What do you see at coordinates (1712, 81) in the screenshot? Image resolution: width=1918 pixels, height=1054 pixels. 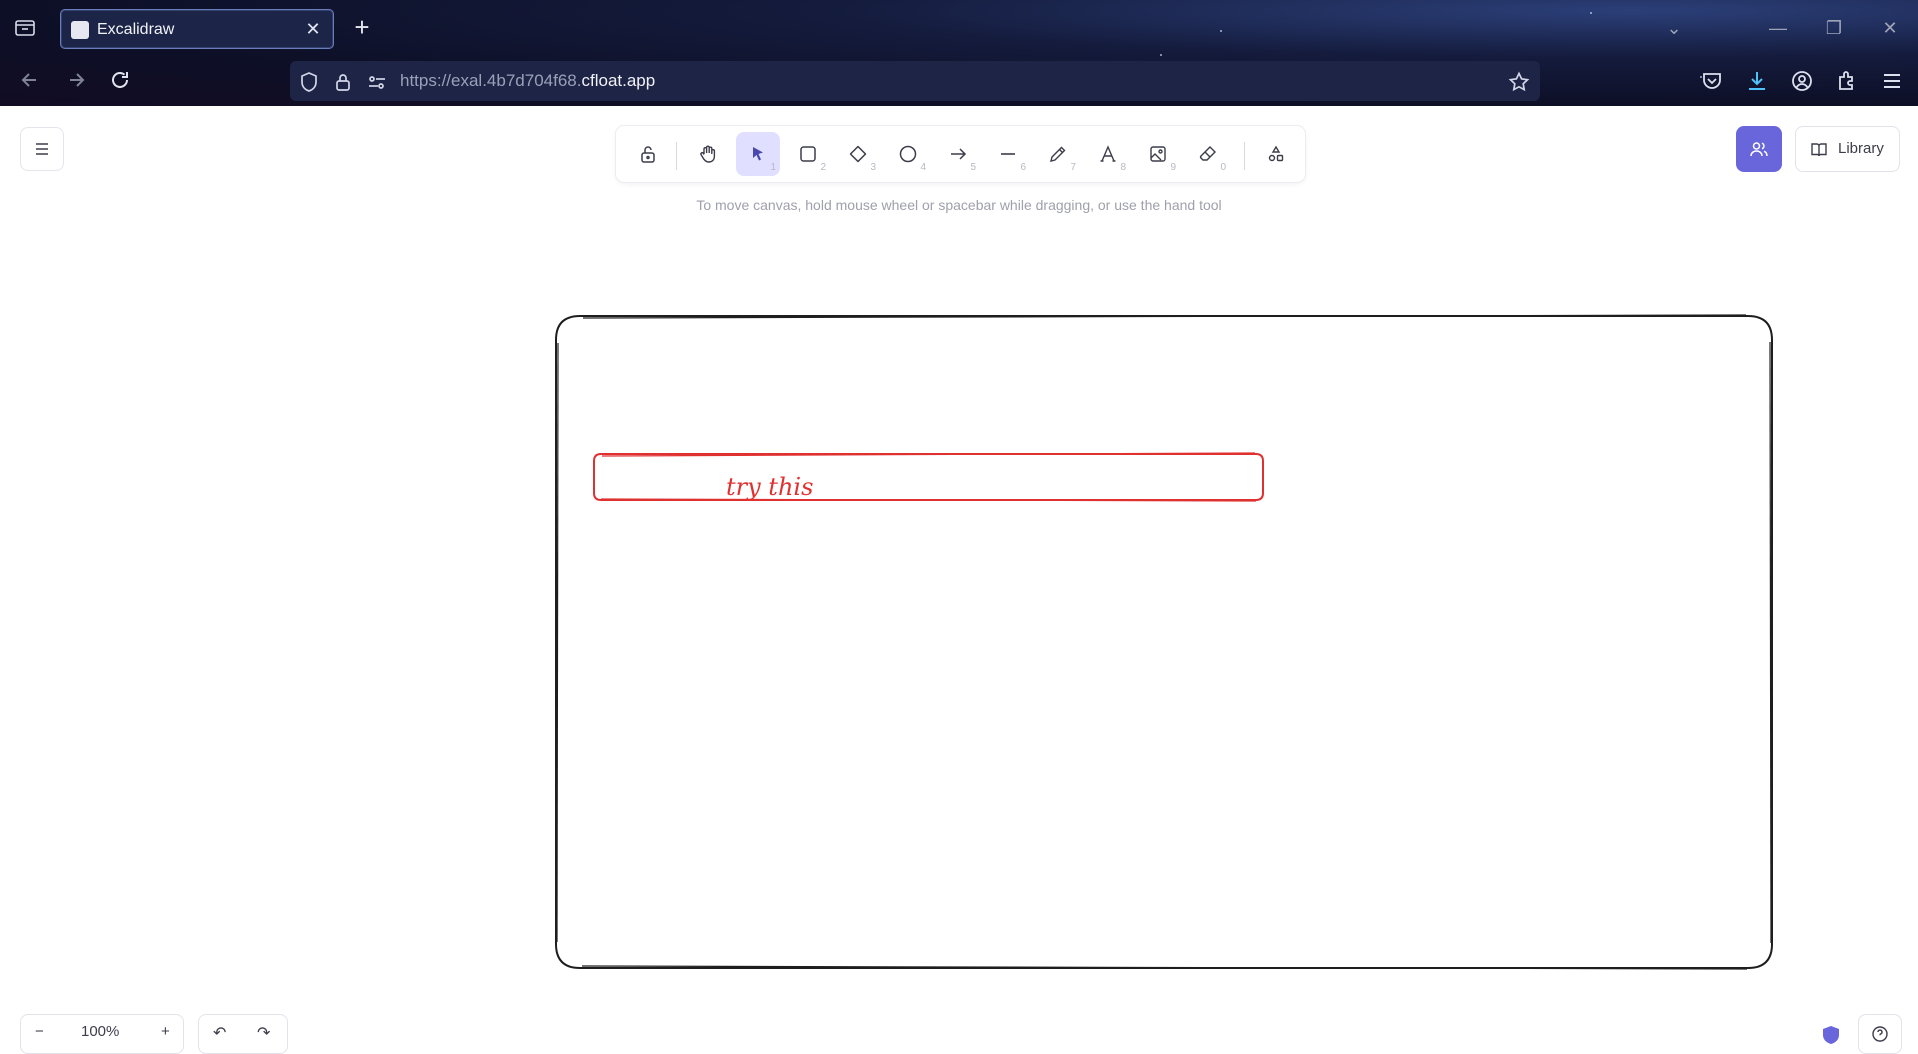 I see `pocket-icon` at bounding box center [1712, 81].